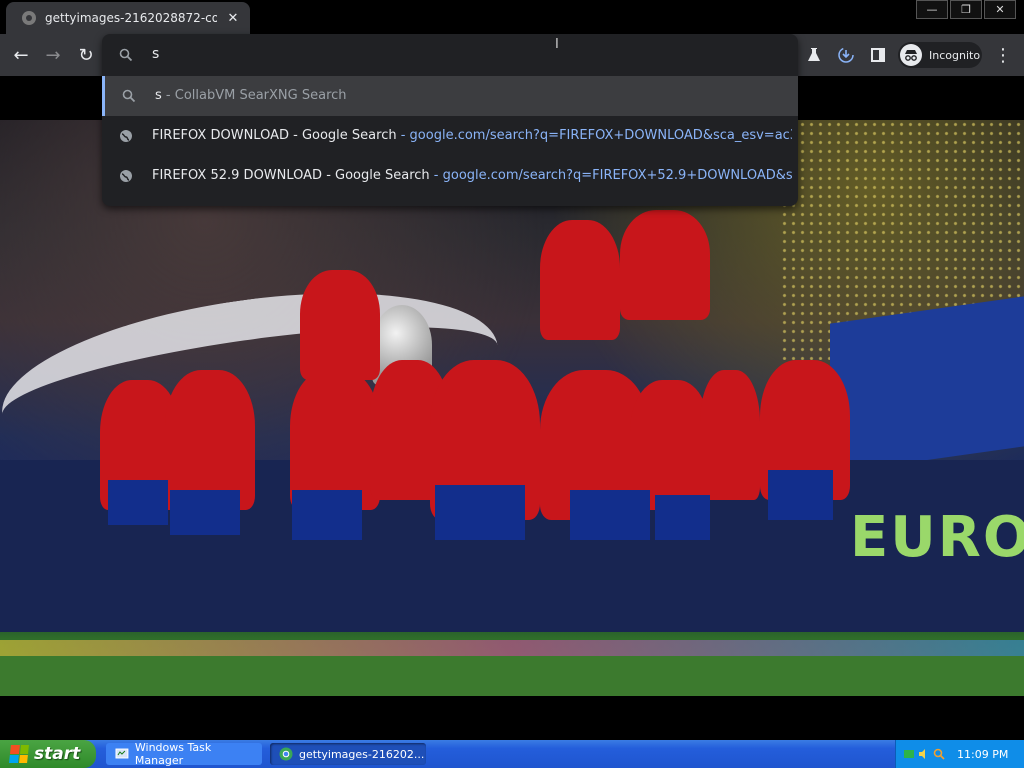  Describe the element at coordinates (939, 754) in the screenshot. I see `search-tray-icon` at that location.